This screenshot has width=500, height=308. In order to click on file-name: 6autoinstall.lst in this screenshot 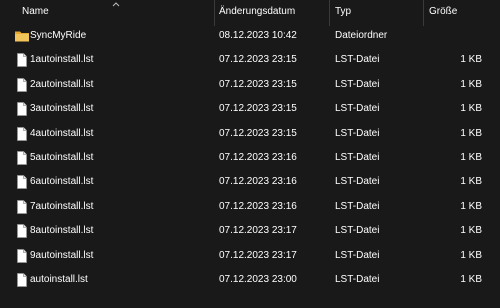, I will do `click(62, 182)`.